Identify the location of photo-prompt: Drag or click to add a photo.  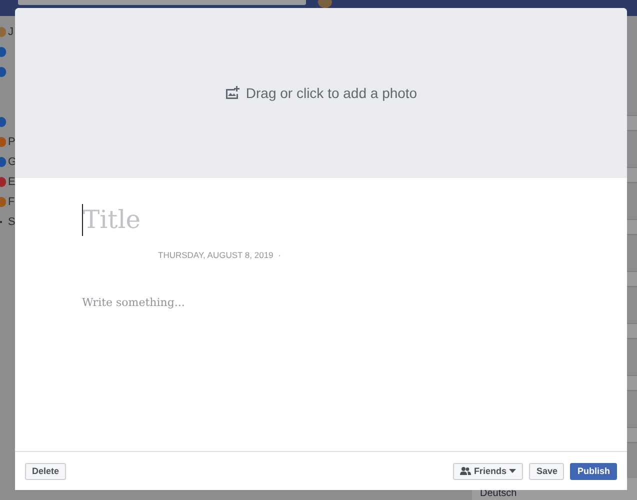
(332, 93).